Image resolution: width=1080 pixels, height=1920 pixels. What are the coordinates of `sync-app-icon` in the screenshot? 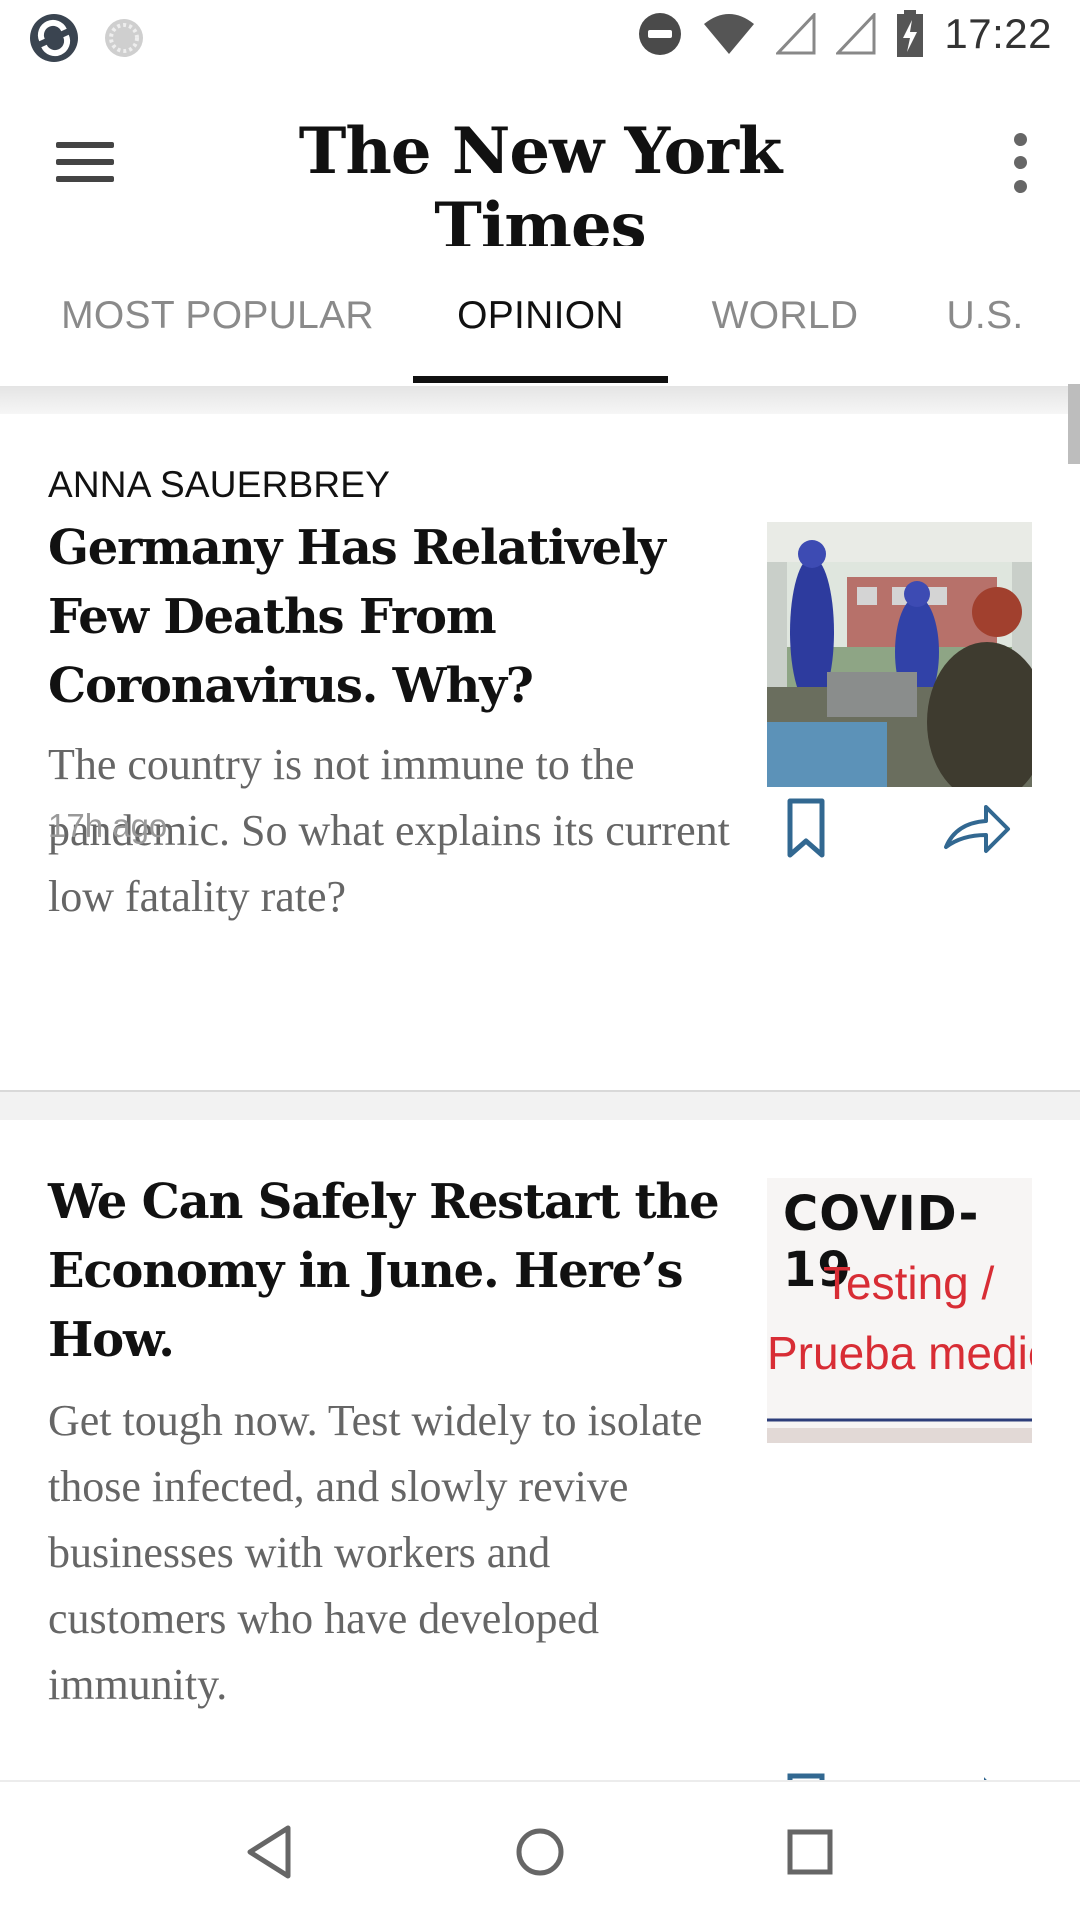 It's located at (54, 38).